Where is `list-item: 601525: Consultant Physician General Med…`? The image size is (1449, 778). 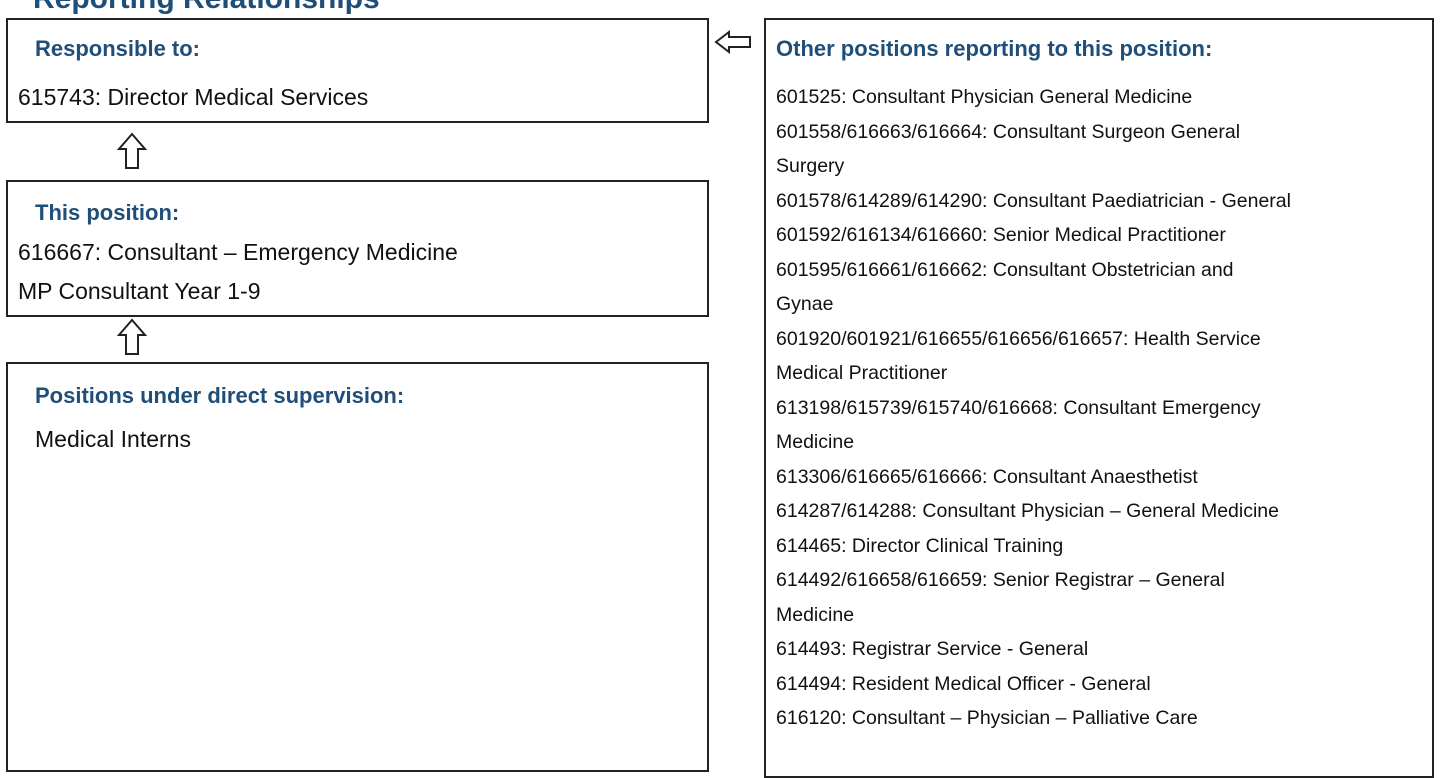
list-item: 601525: Consultant Physician General Med… is located at coordinates (984, 97).